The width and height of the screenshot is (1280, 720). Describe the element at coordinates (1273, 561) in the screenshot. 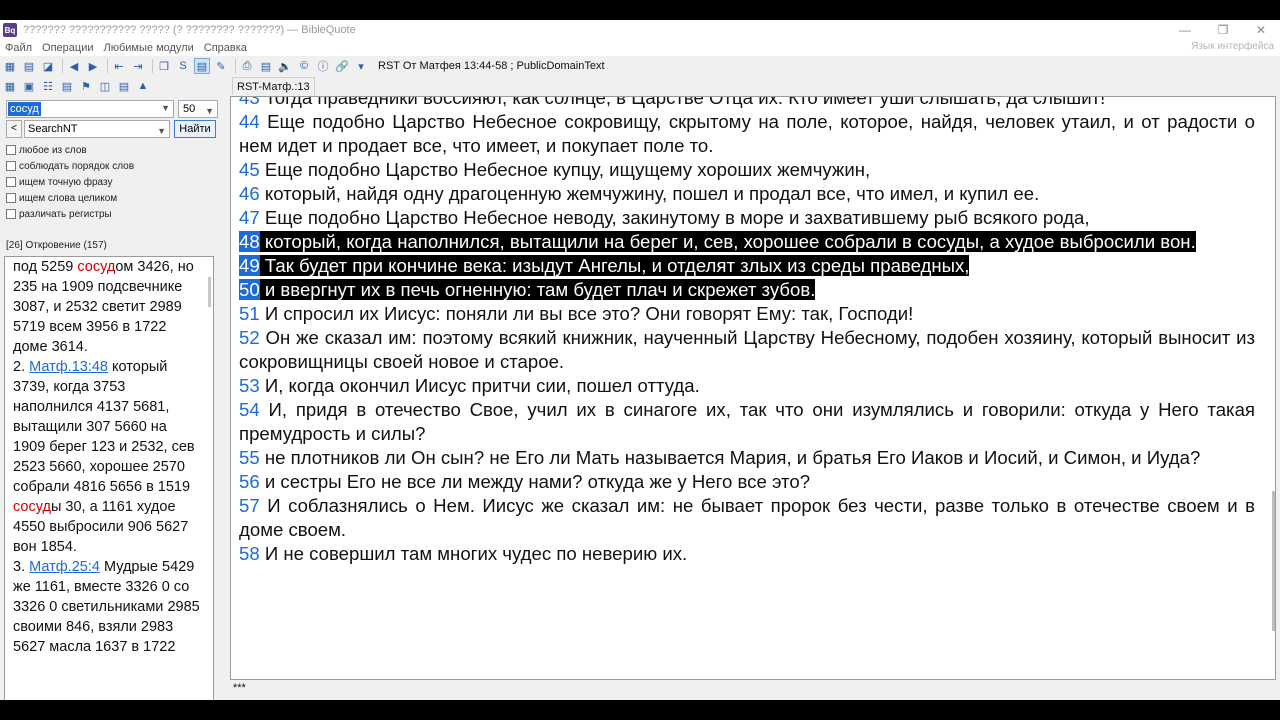

I see `text-scrollbar` at that location.